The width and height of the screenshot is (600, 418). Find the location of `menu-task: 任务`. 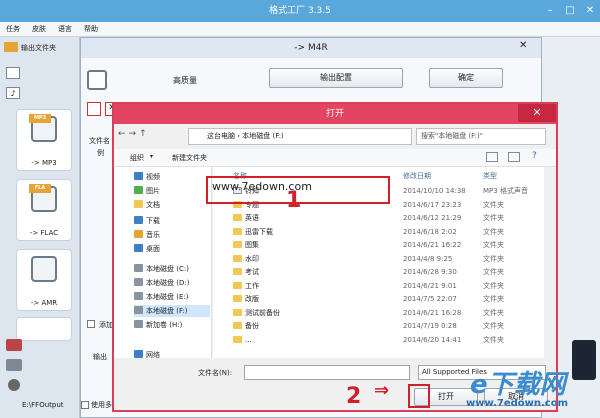

menu-task: 任务 is located at coordinates (13, 29).